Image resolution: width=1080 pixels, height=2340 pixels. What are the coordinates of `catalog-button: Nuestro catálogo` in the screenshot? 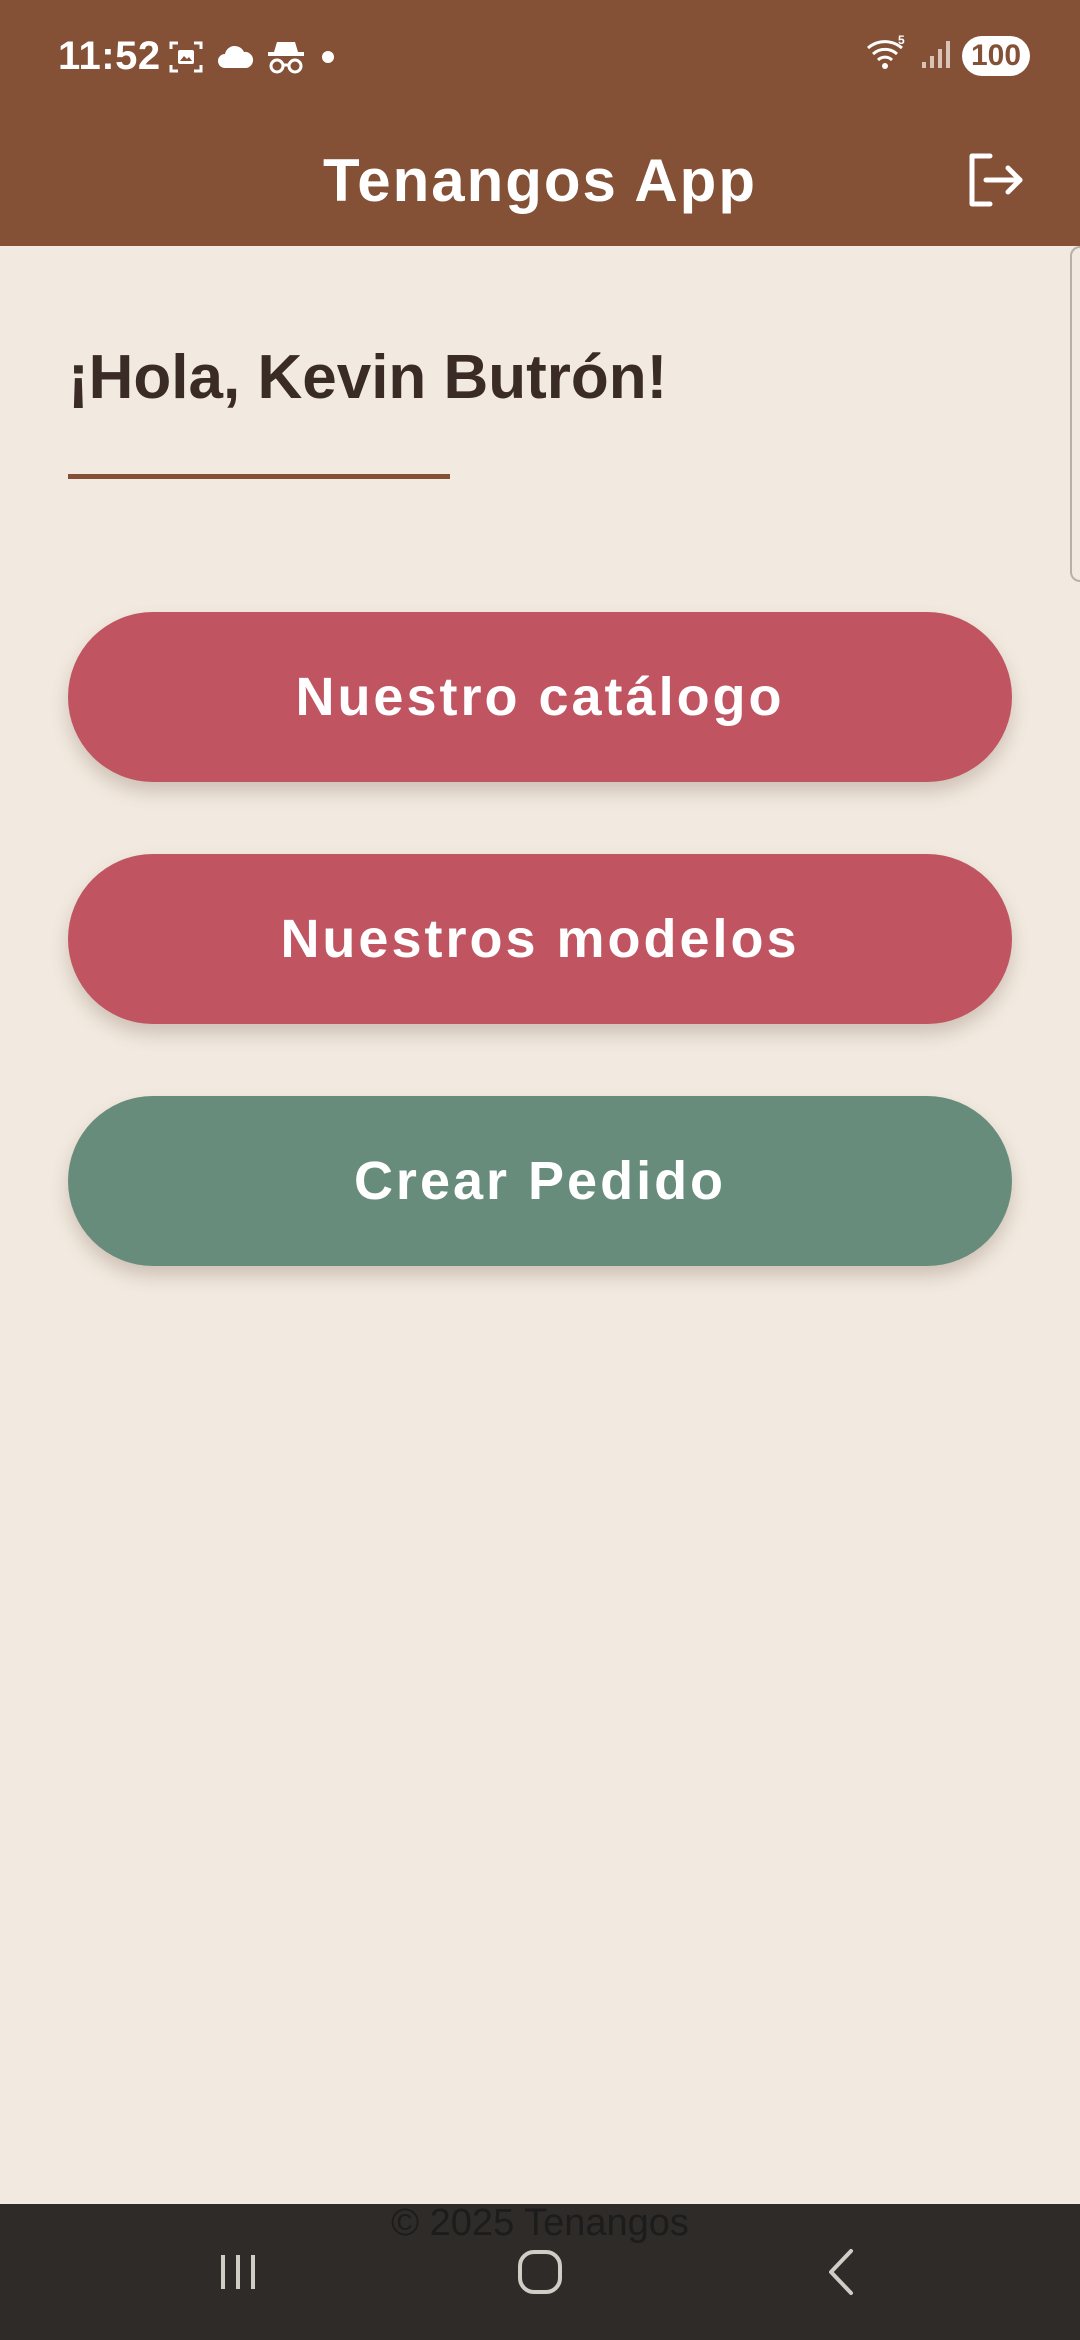 It's located at (540, 697).